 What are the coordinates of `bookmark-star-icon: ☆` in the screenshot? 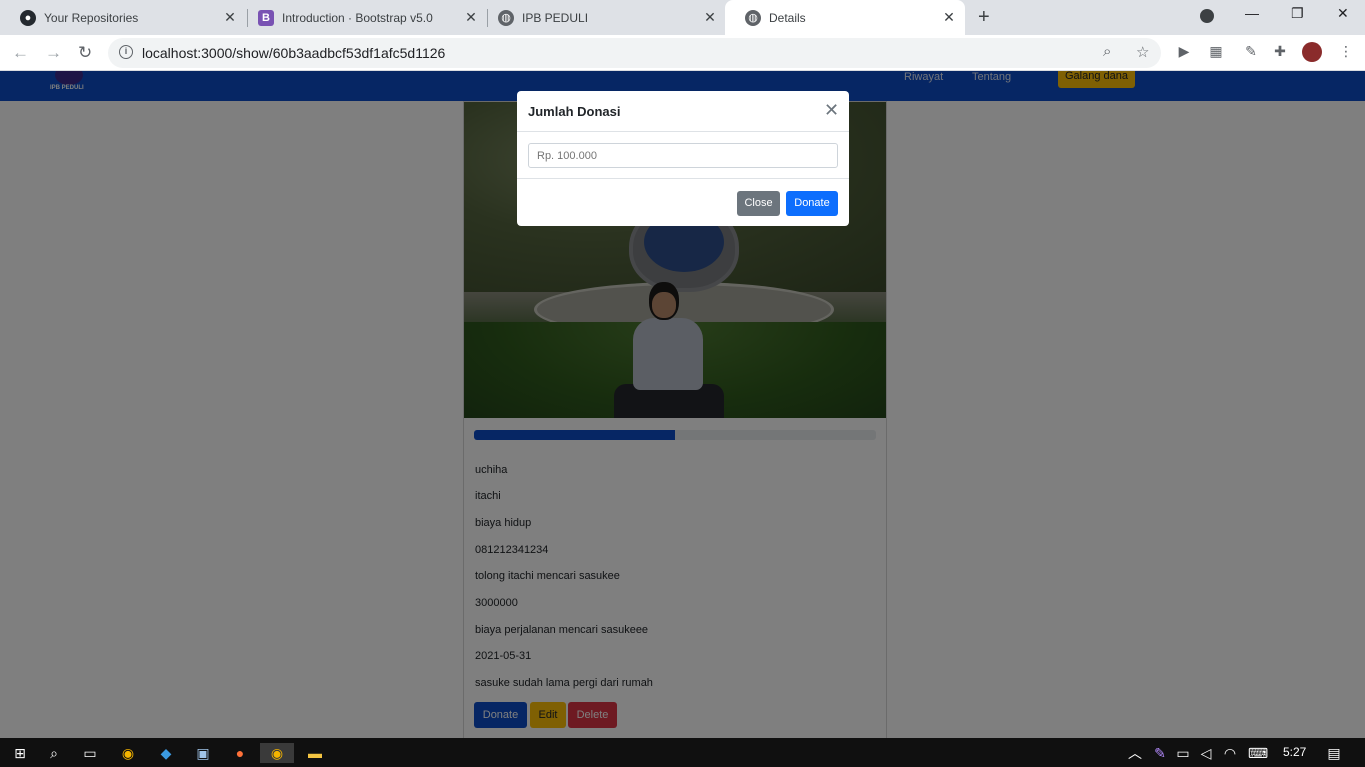 It's located at (1142, 52).